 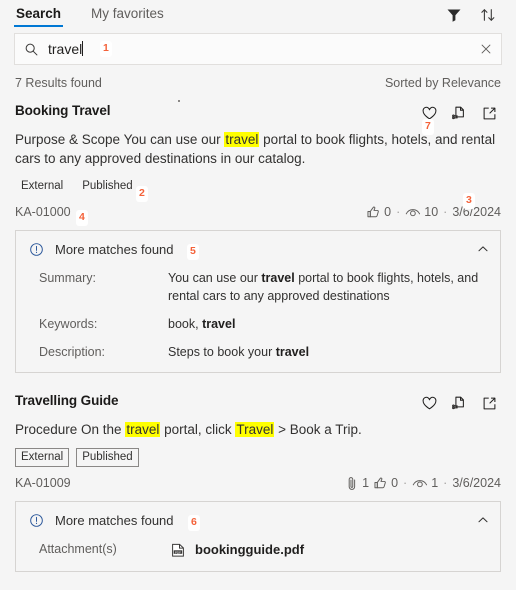 I want to click on view-count: 1, so click(x=425, y=483).